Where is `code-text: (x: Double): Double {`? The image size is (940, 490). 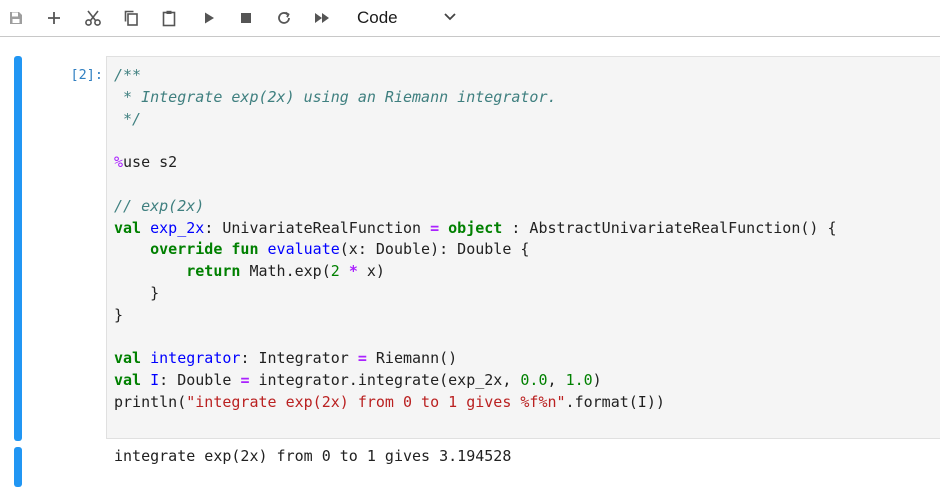 code-text: (x: Double): Double { is located at coordinates (434, 249).